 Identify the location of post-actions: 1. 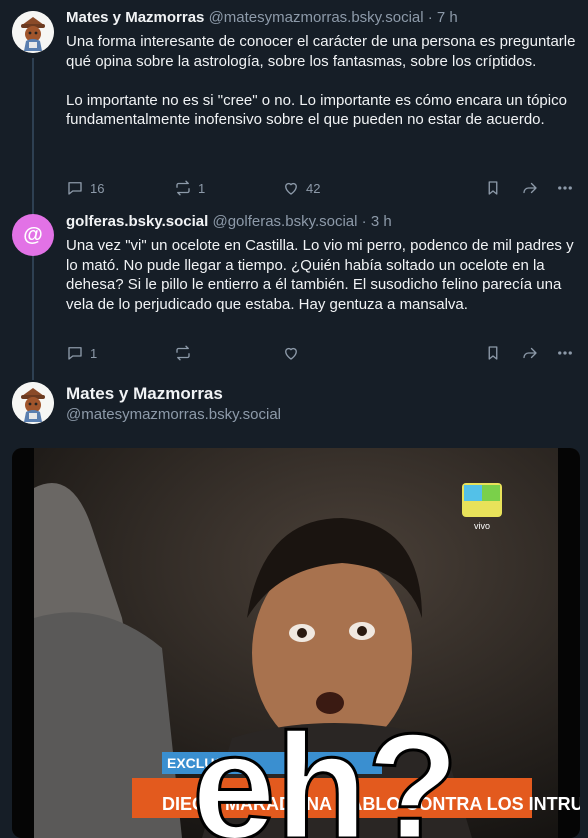
(321, 353).